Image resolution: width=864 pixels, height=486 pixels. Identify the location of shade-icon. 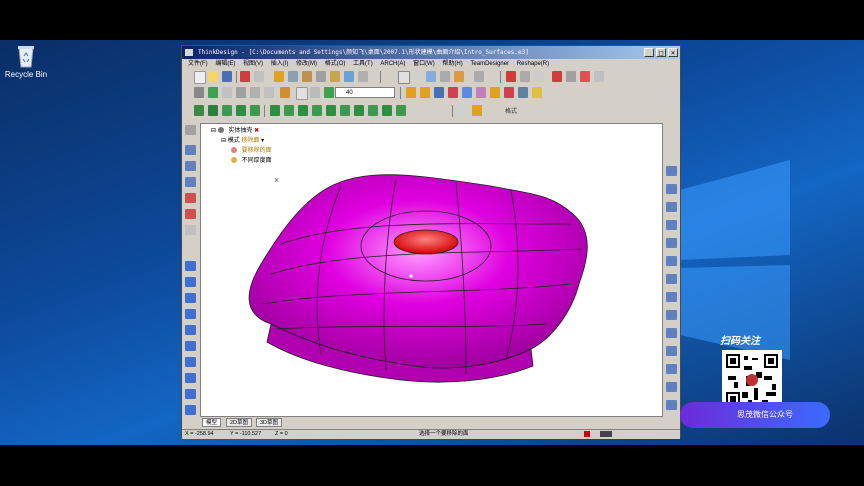
(459, 76).